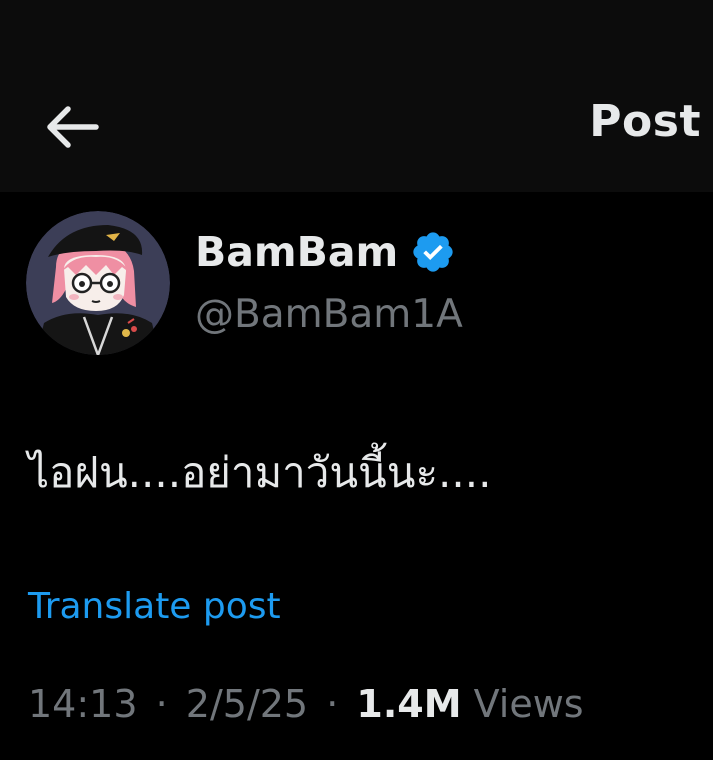 The width and height of the screenshot is (713, 760). I want to click on author-name-row: BamBam, so click(325, 252).